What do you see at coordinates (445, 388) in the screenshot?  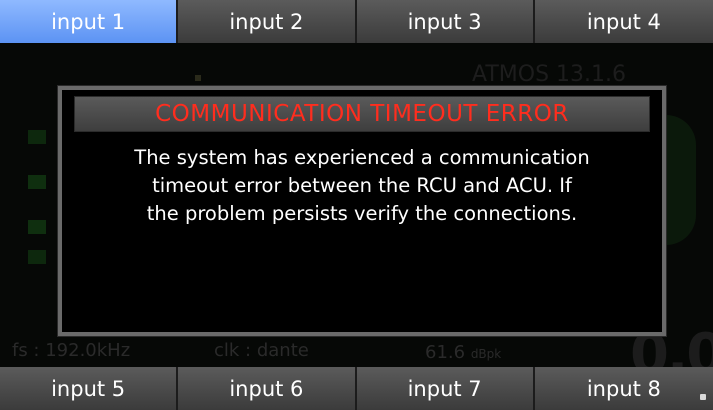 I see `tab-input-7: input 7` at bounding box center [445, 388].